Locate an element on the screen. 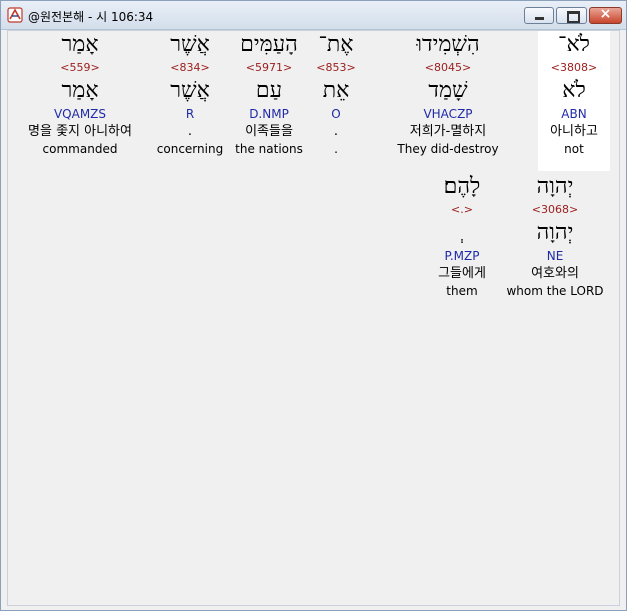 This screenshot has width=627, height=611. morph-code: P.MZP is located at coordinates (462, 256).